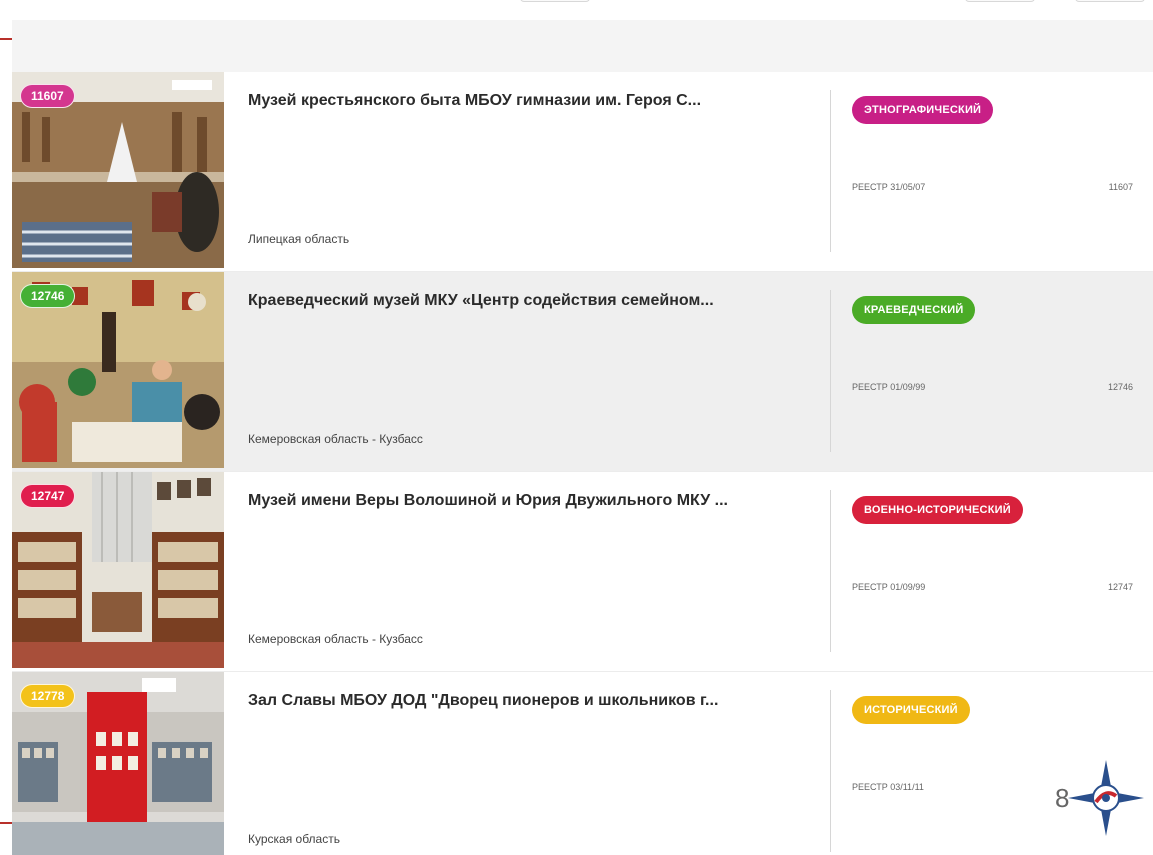 This screenshot has width=1153, height=855. What do you see at coordinates (118, 570) in the screenshot?
I see `museum-photo: 12747` at bounding box center [118, 570].